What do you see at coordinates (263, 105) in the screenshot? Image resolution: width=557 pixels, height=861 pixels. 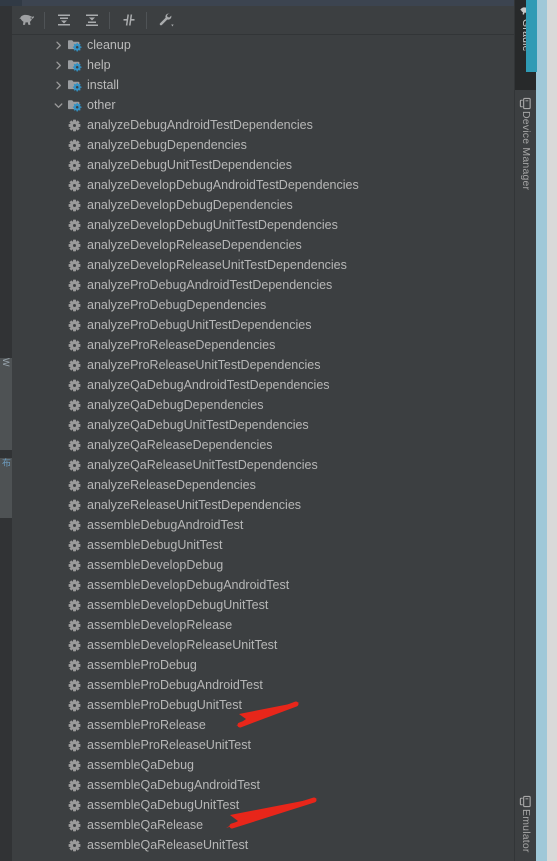 I see `tree-folder-row: other` at bounding box center [263, 105].